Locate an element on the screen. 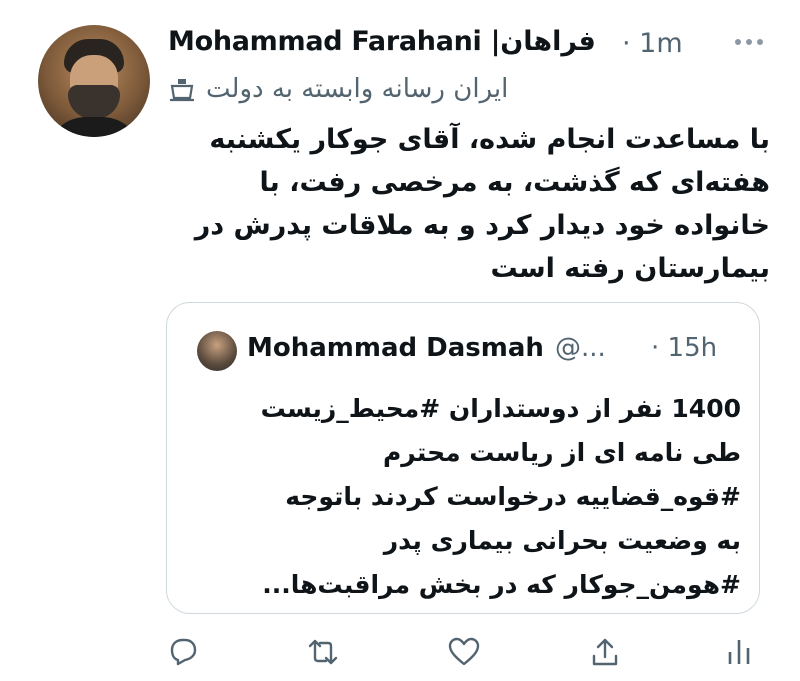 The image size is (800, 681). tweet-timestamp: · 1m is located at coordinates (652, 43).